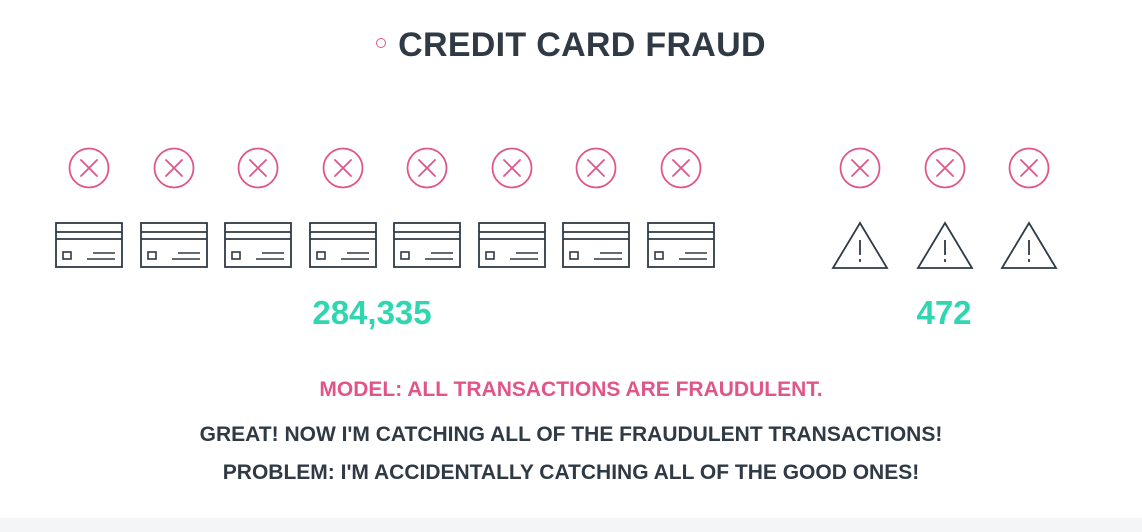  Describe the element at coordinates (944, 312) in the screenshot. I see `fraud-transactions-count: 472` at that location.